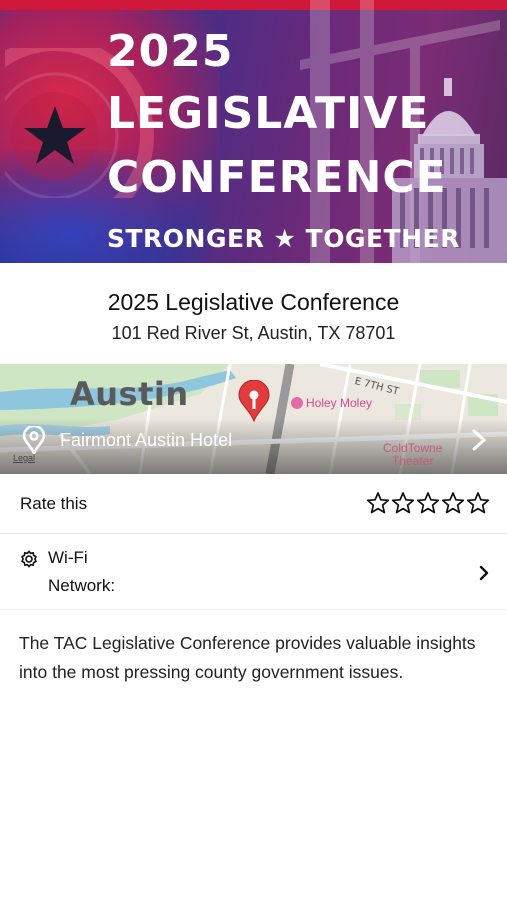  I want to click on event-address: 101 Red River St, Austin, TX 78701, so click(253, 333).